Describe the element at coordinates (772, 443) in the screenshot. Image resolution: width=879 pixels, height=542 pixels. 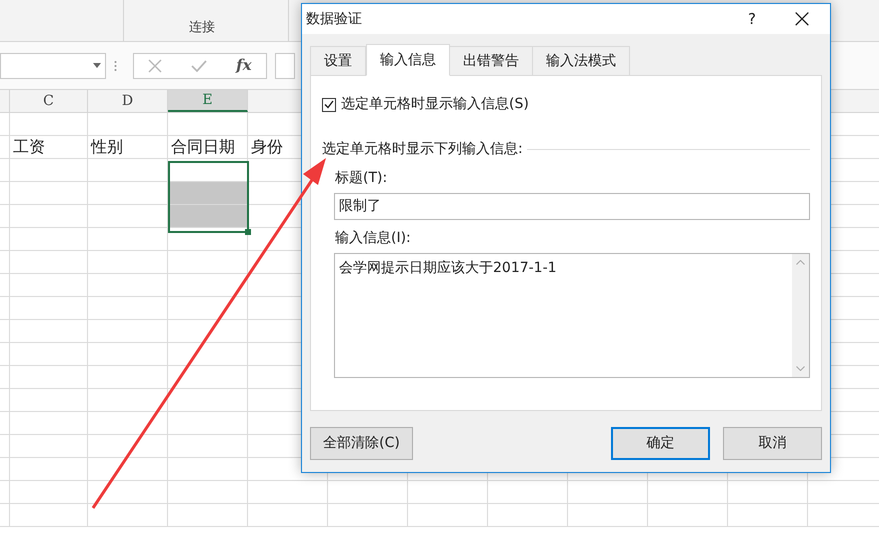
I see `cancel-button: 取消` at that location.